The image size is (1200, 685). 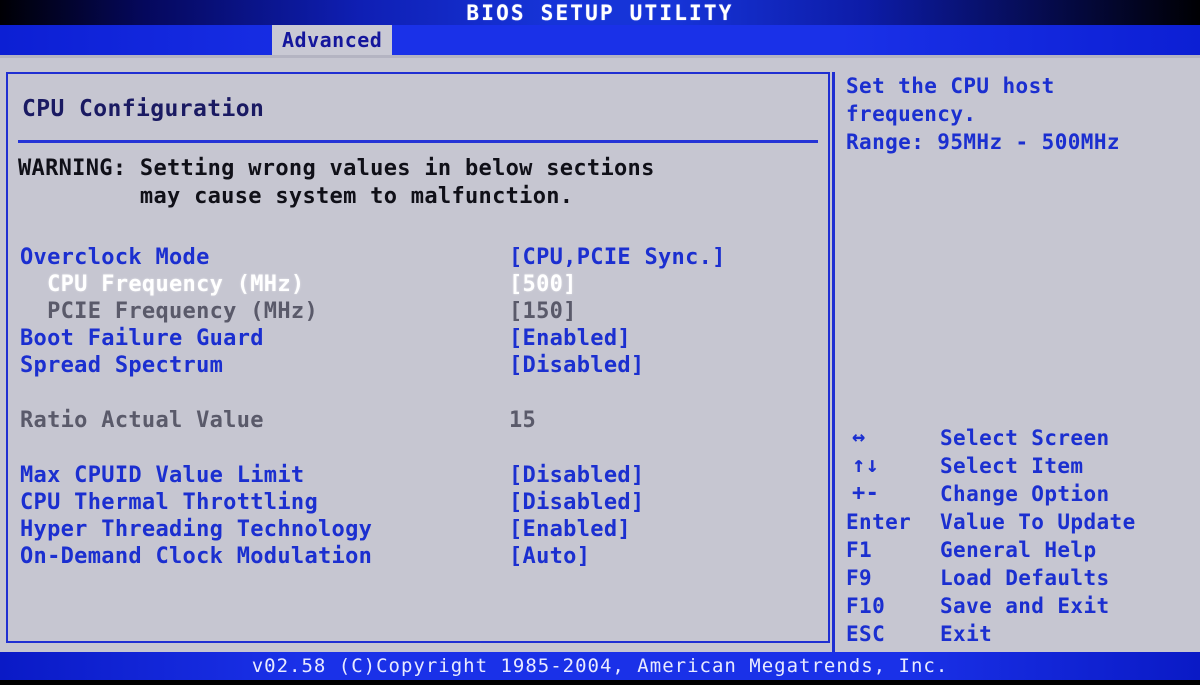 What do you see at coordinates (418, 312) in the screenshot?
I see `setting-row-pcie-frequency: PCIE Frequency (MHz) [150]` at bounding box center [418, 312].